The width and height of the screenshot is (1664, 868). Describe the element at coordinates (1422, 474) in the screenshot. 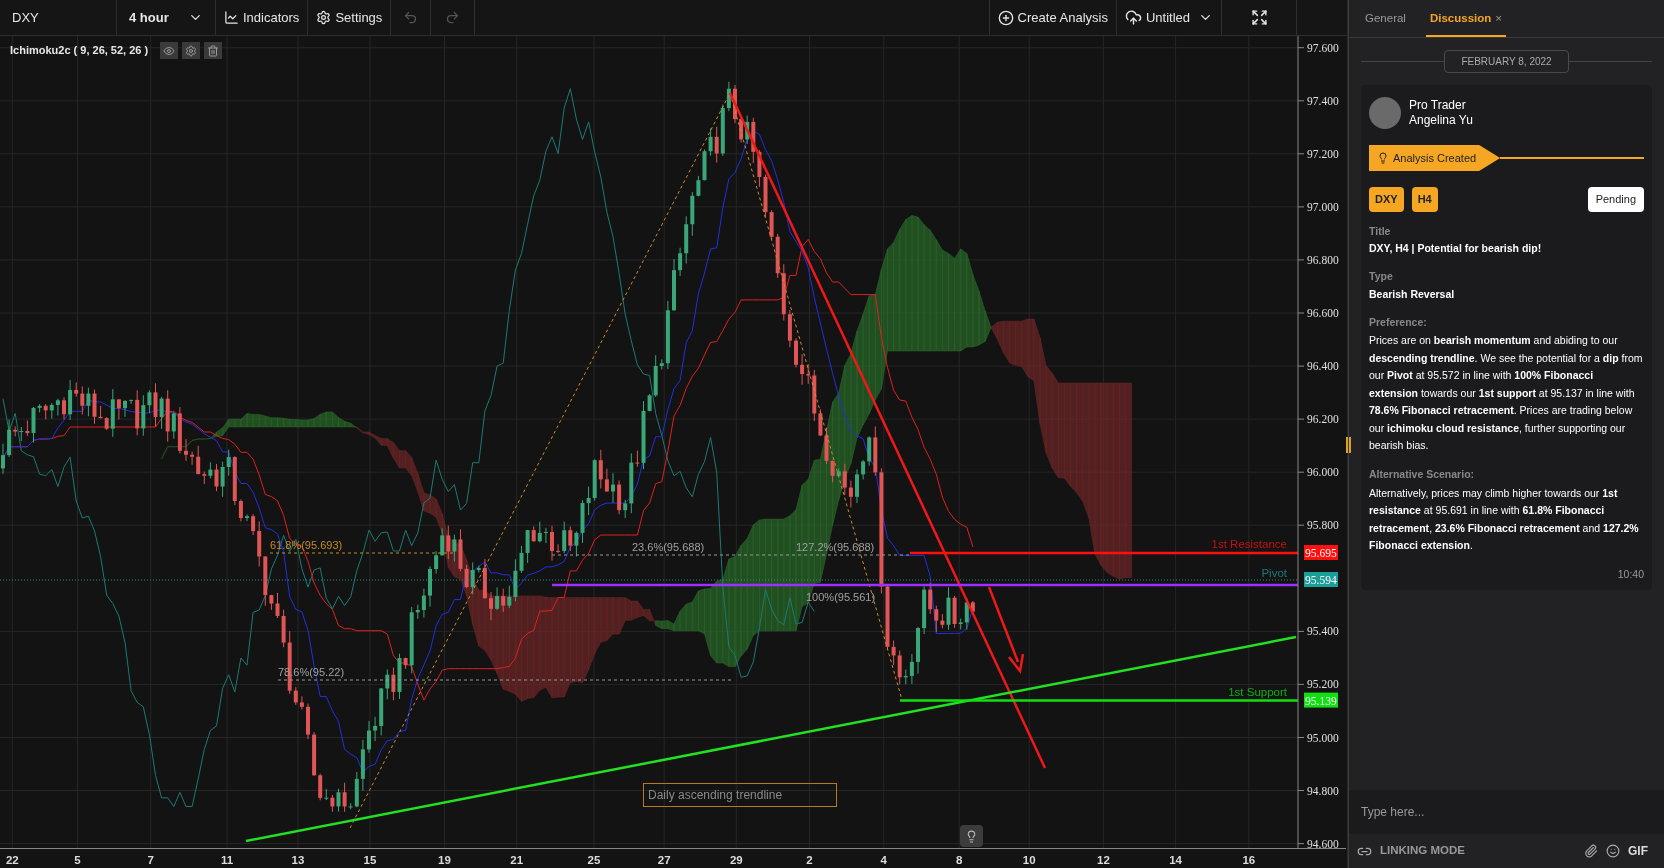

I see `field-label: Alternative Scenario:` at that location.